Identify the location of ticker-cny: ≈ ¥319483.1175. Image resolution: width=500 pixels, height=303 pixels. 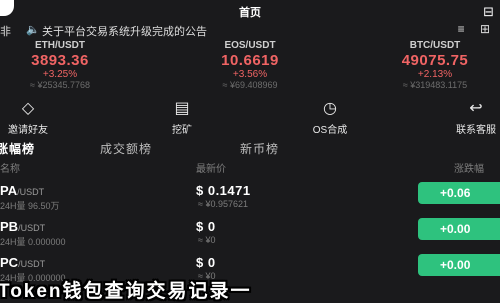
(435, 85).